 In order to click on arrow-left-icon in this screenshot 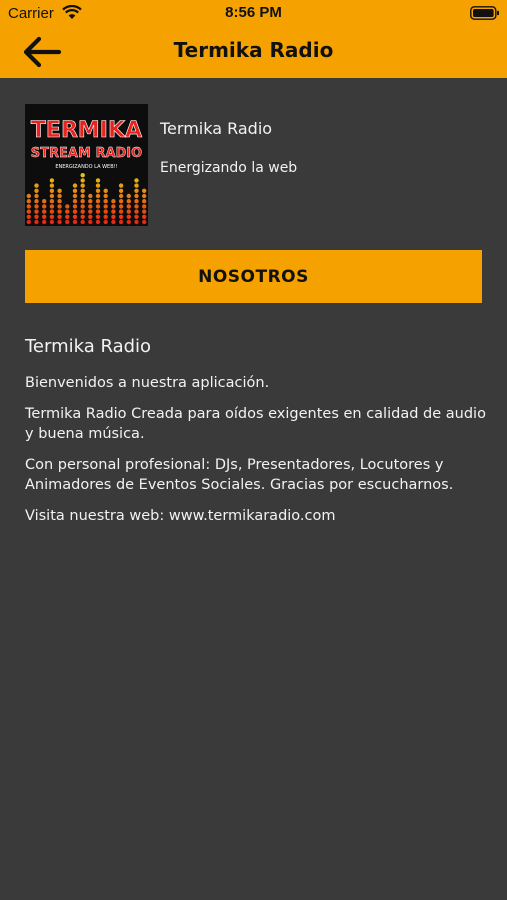, I will do `click(42, 52)`.